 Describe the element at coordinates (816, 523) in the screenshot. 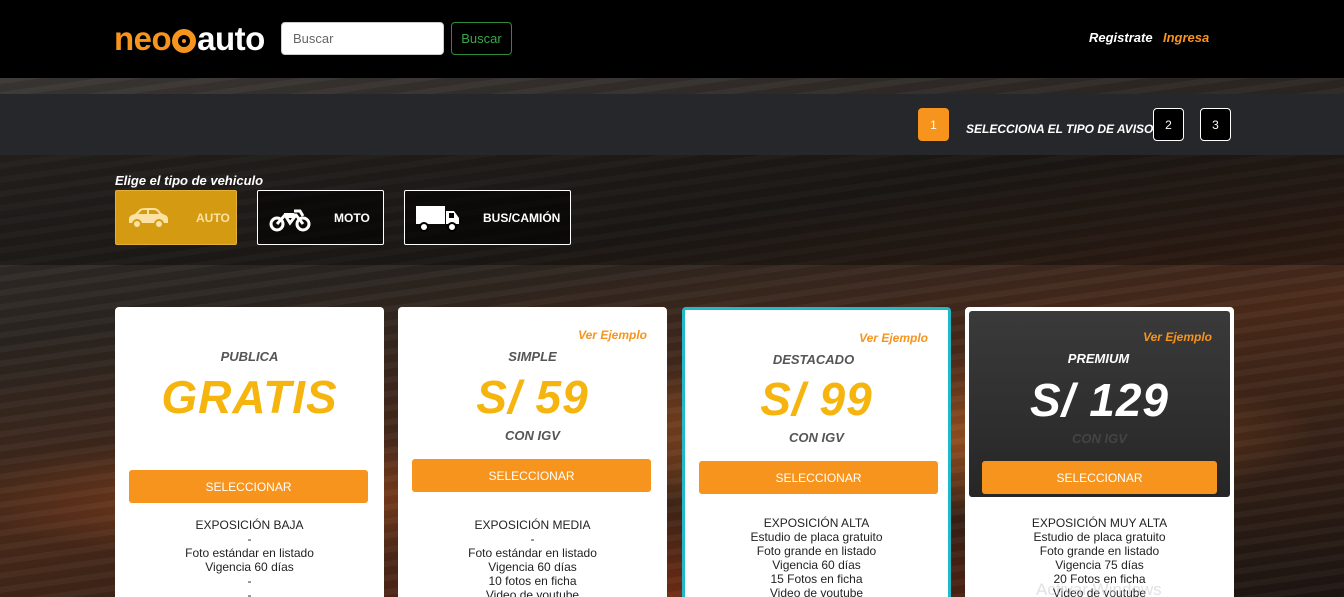

I see `feature-item: EXPOSICIÓN ALTA` at that location.